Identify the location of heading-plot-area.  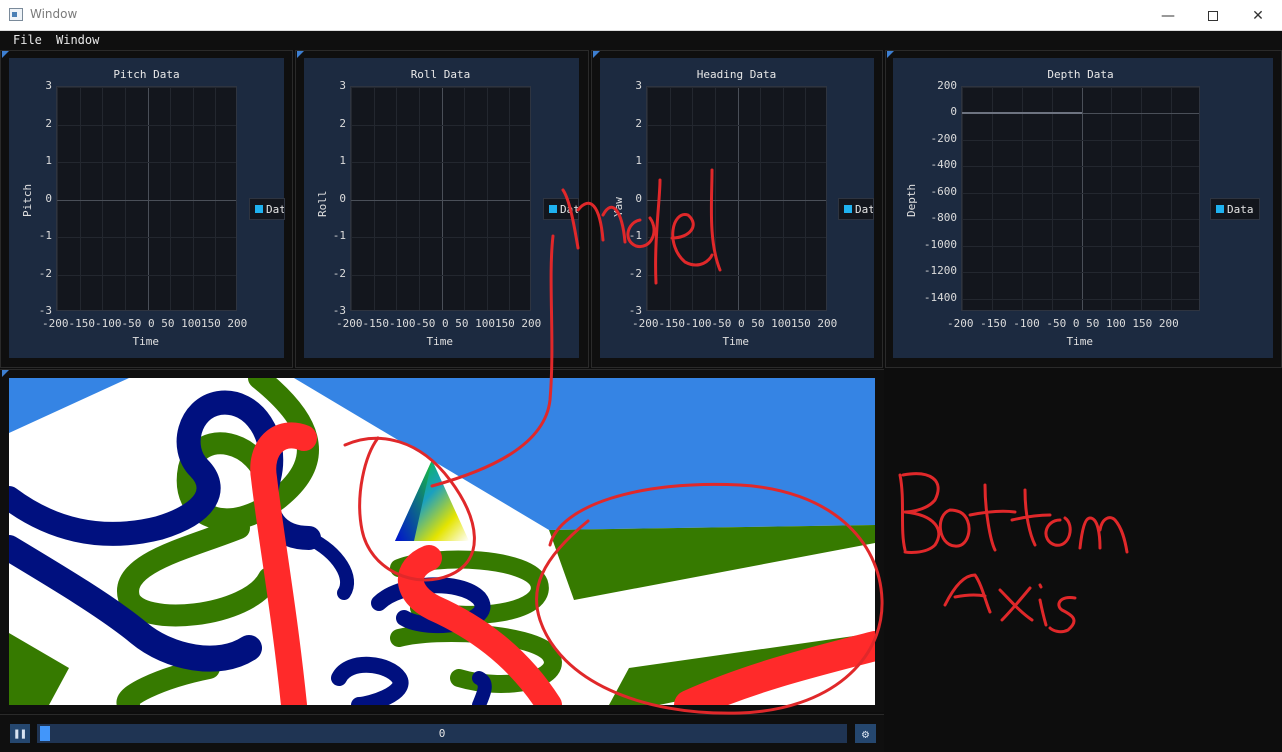
(736, 198).